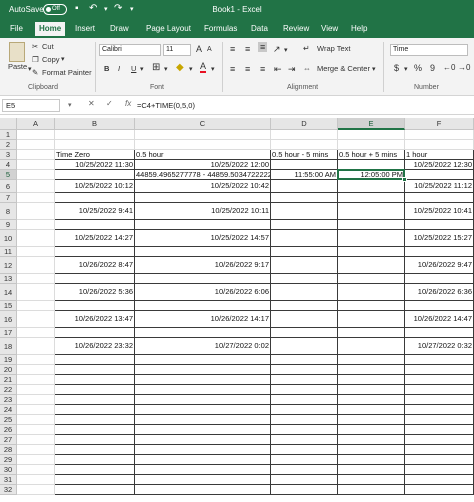  What do you see at coordinates (396, 68) in the screenshot?
I see `currency-button: $` at bounding box center [396, 68].